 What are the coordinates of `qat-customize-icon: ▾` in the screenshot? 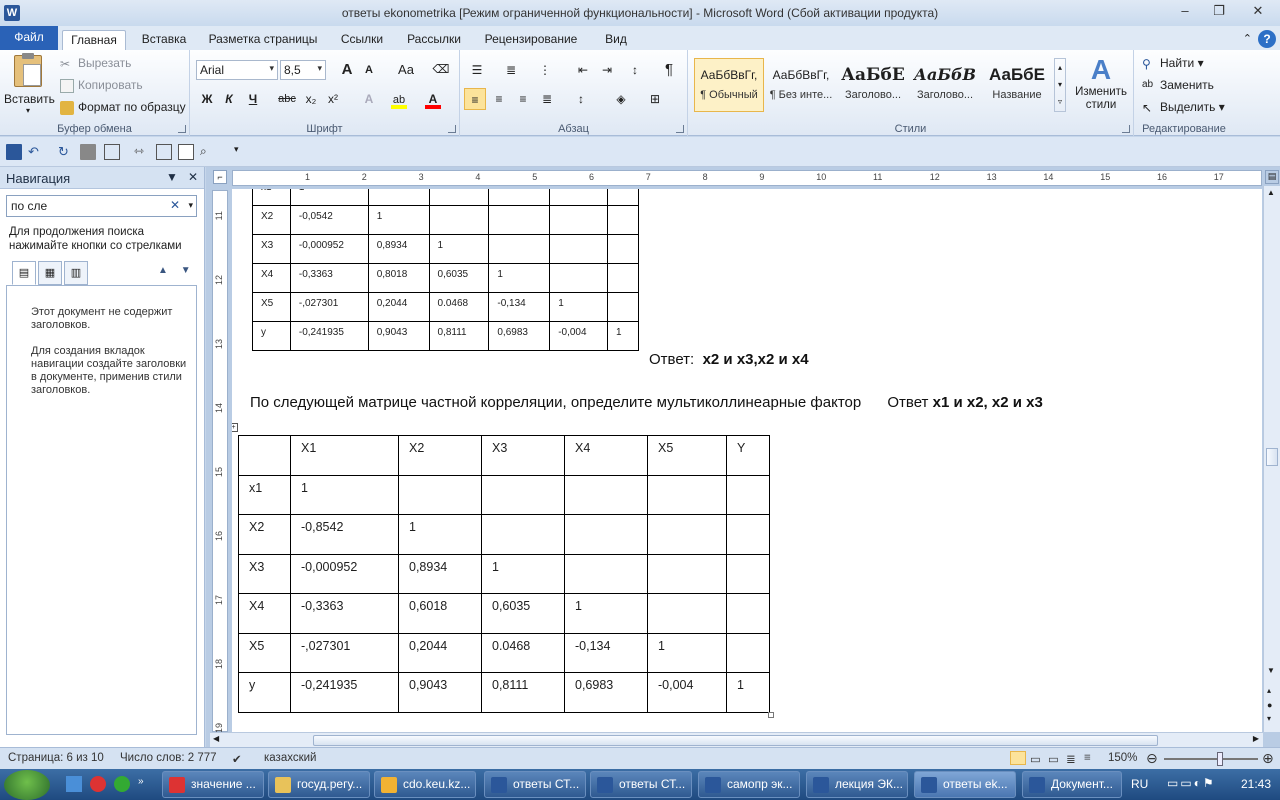 It's located at (242, 152).